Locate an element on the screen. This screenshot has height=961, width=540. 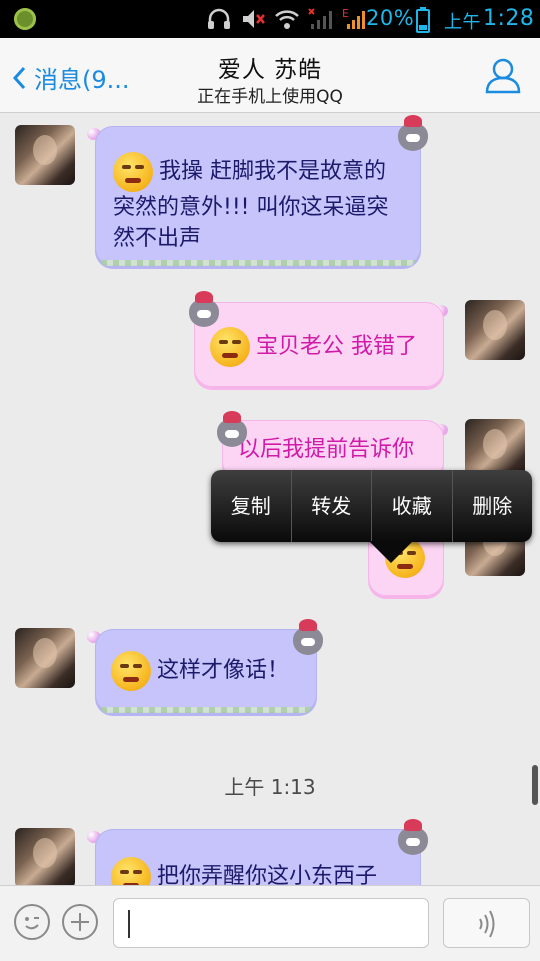
contact-name: 爱人 苏皓 is located at coordinates (270, 70).